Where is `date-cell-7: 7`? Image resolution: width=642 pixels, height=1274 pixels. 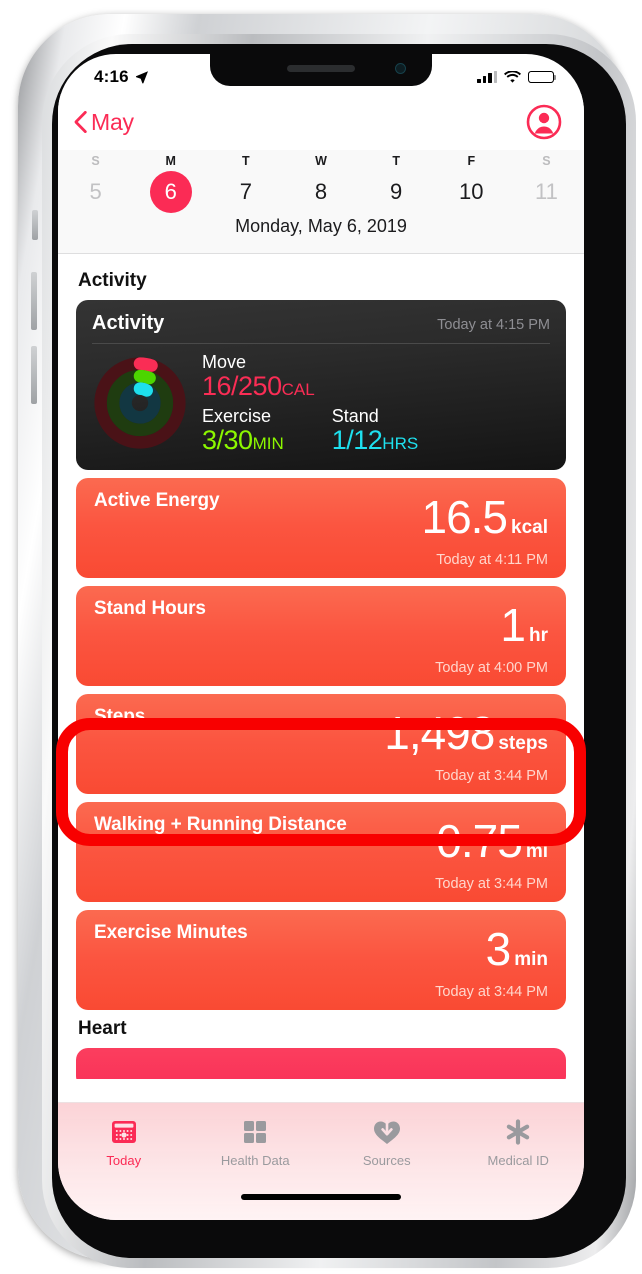 date-cell-7: 7 is located at coordinates (246, 192).